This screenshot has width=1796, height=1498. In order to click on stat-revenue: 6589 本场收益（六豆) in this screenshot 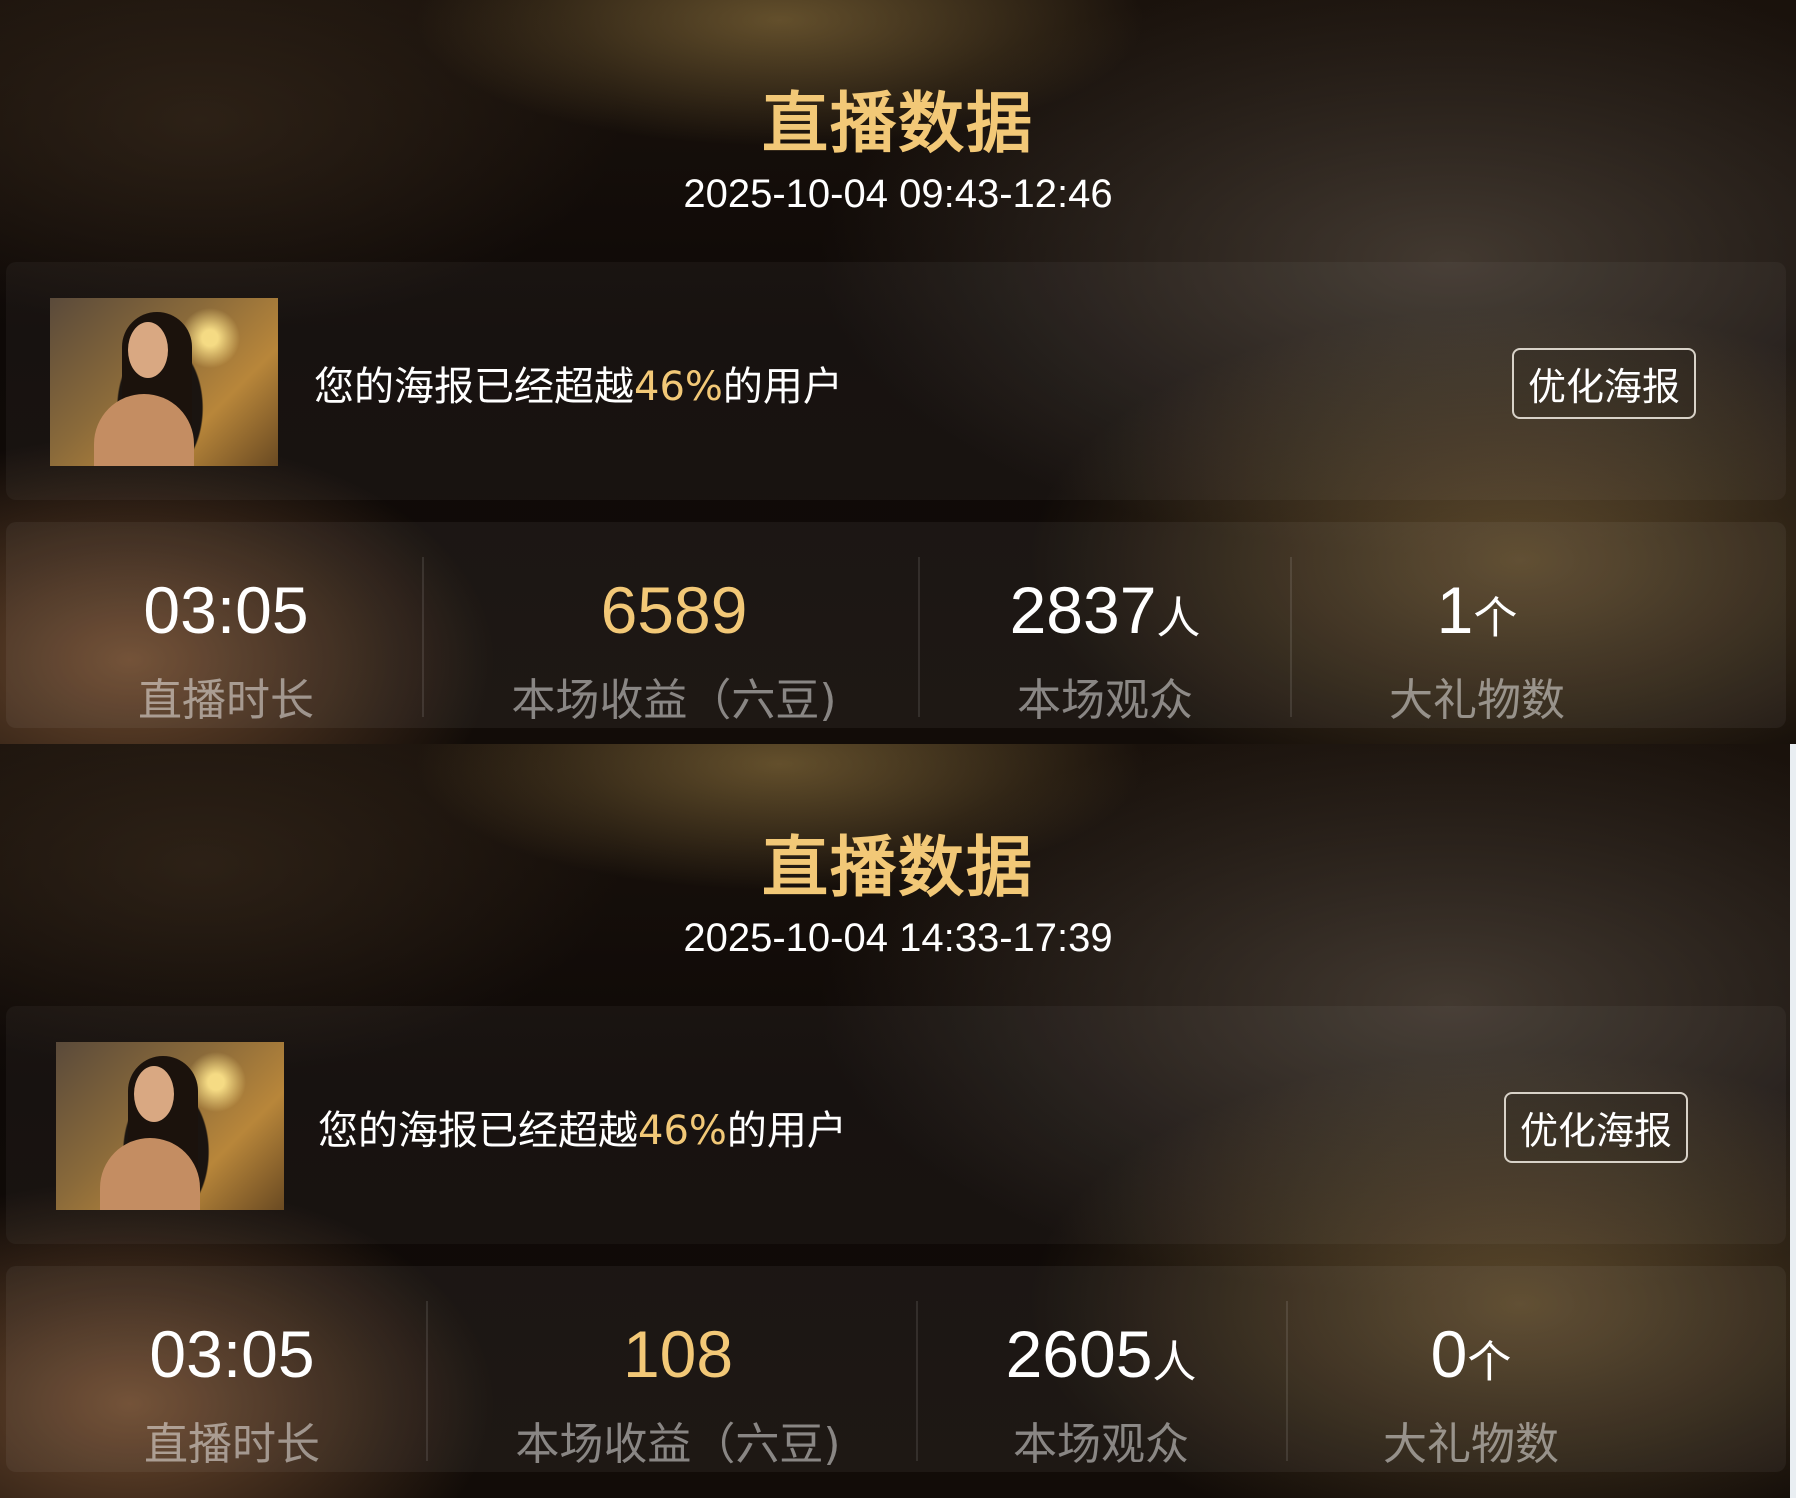, I will do `click(674, 625)`.